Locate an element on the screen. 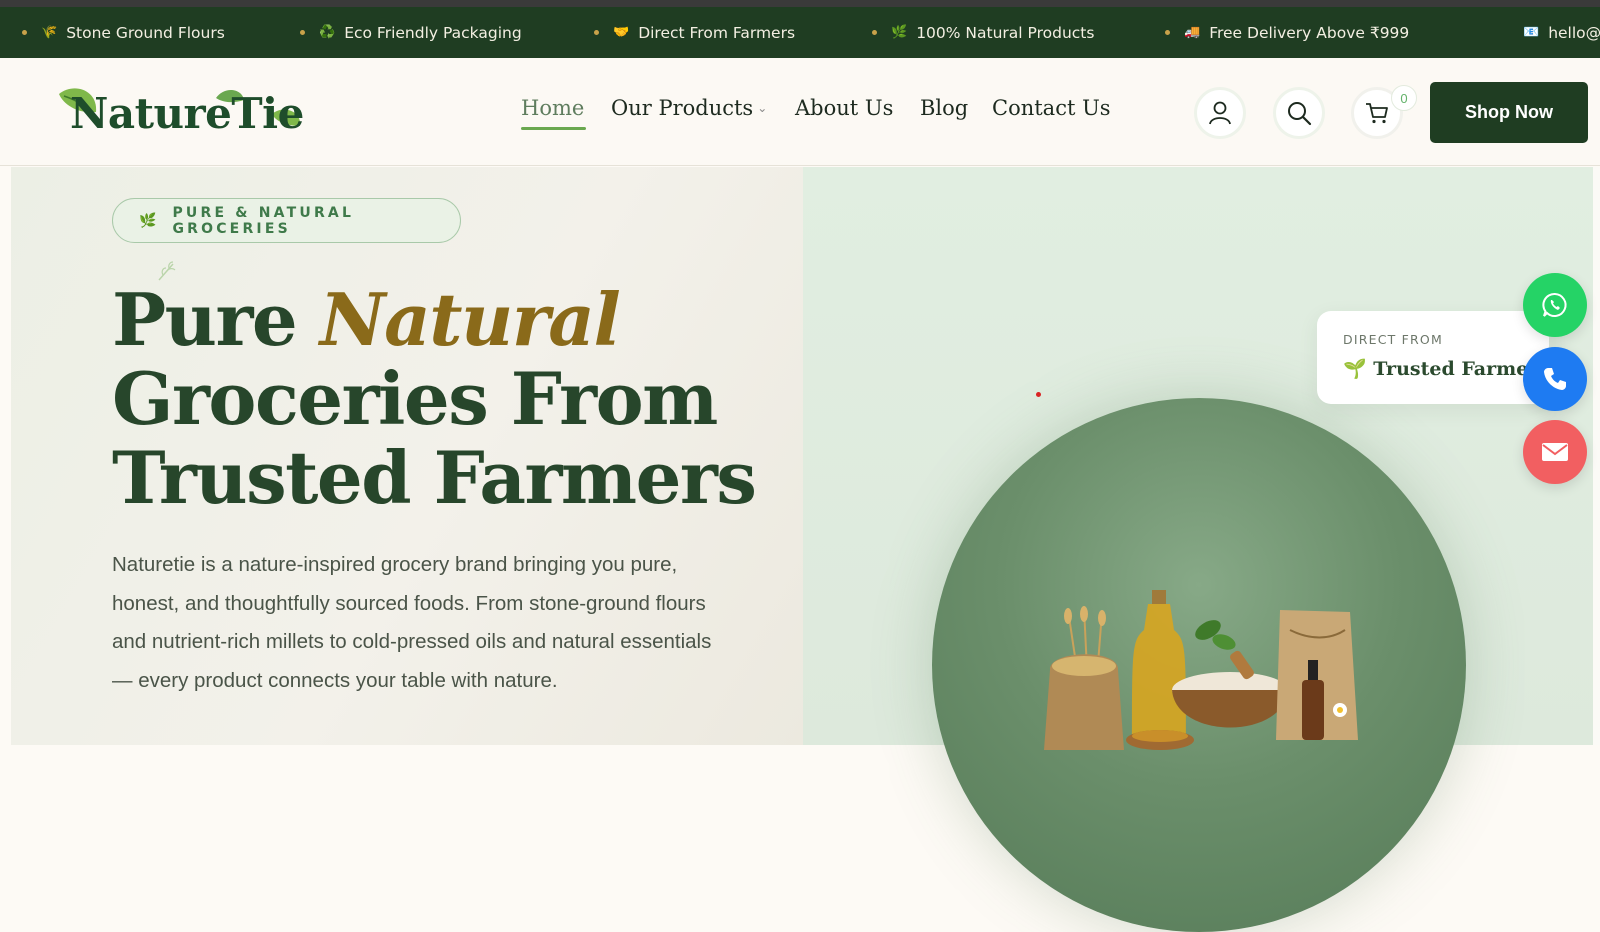  headline-line-2: Groceries From is located at coordinates (415, 398).